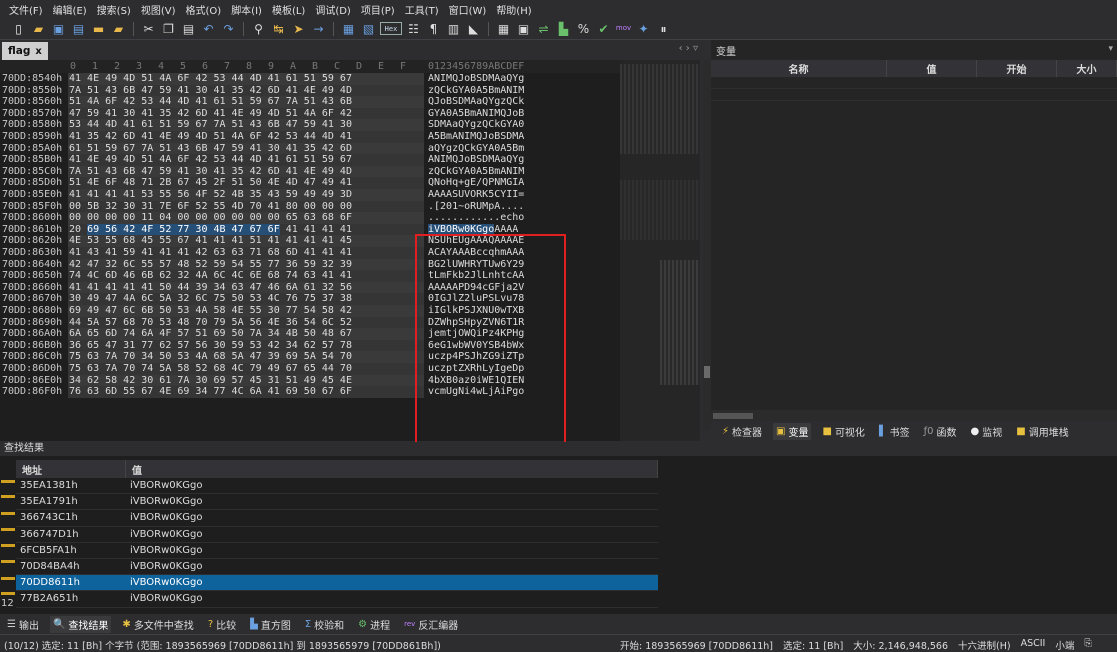  Describe the element at coordinates (70, 9) in the screenshot. I see `menu-item: 编辑(E)` at that location.